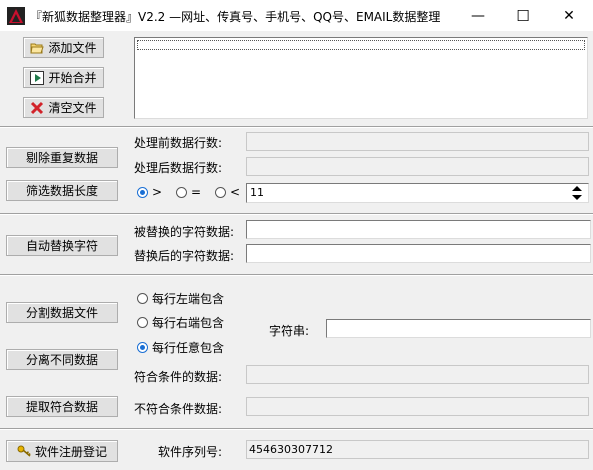 This screenshot has width=593, height=470. What do you see at coordinates (417, 141) in the screenshot?
I see `before-count-field` at bounding box center [417, 141].